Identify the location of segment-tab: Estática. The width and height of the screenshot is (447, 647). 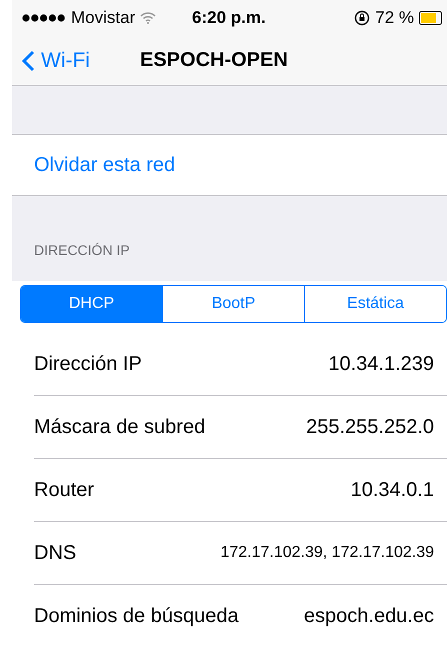
(375, 304).